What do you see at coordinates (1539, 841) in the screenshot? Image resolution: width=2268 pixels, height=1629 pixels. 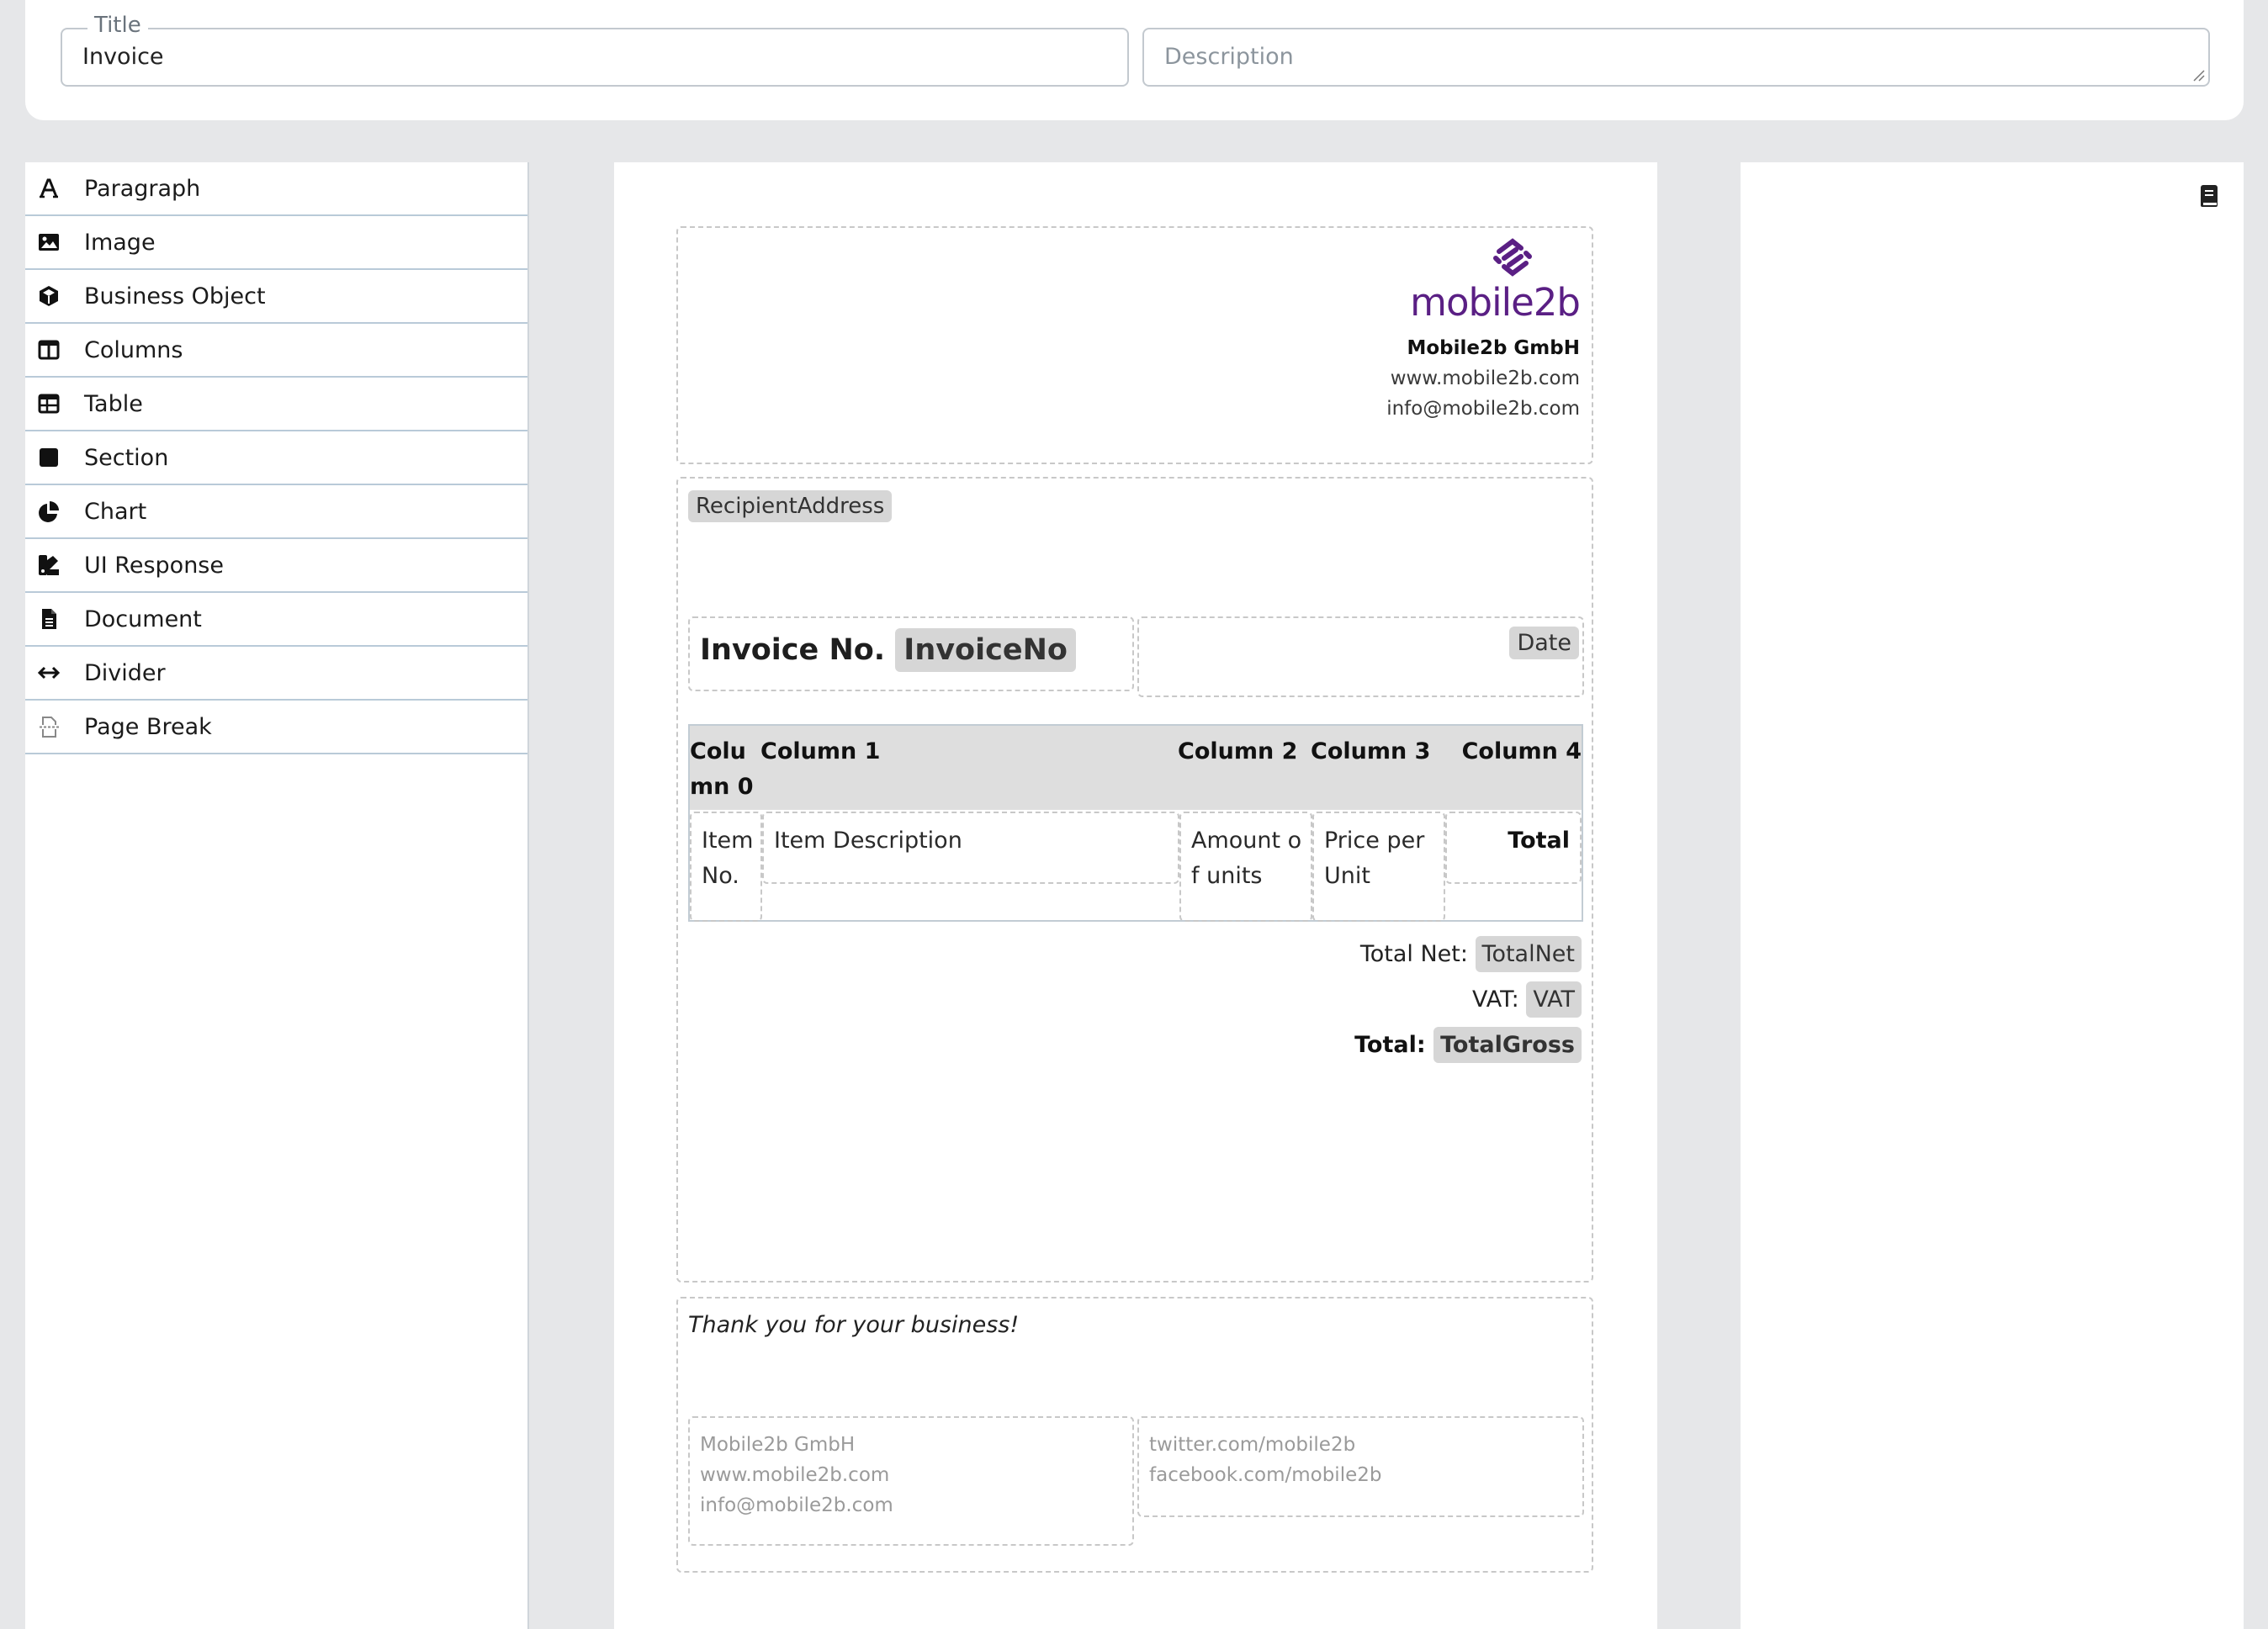 I see `table-cell-text: Total` at bounding box center [1539, 841].